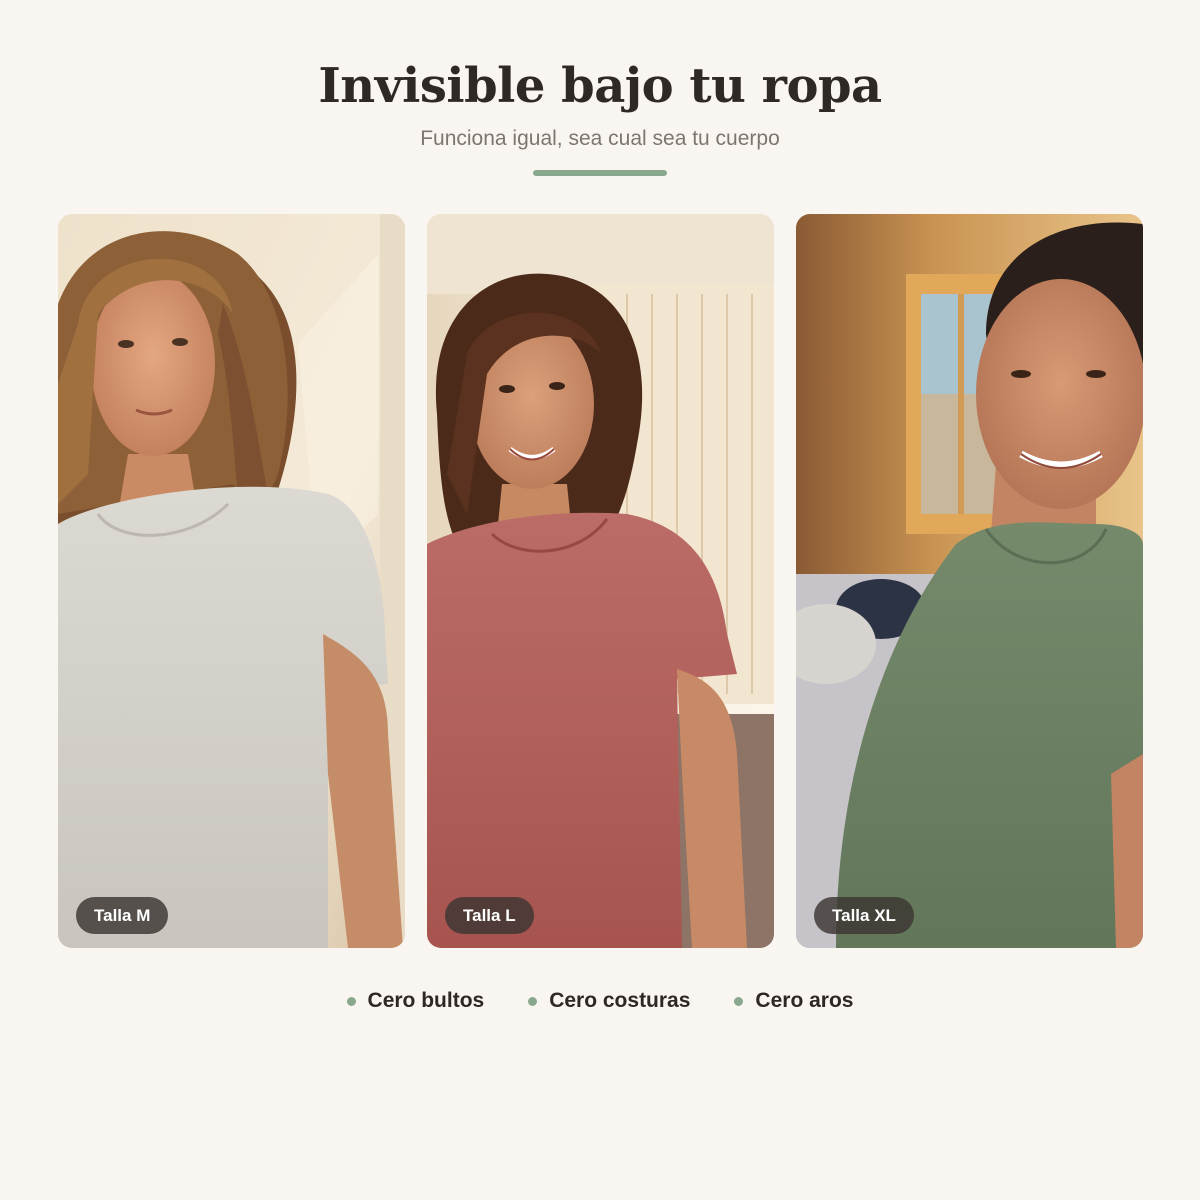 The image size is (1200, 1200). Describe the element at coordinates (804, 1000) in the screenshot. I see `feature-label: Cero aros` at that location.